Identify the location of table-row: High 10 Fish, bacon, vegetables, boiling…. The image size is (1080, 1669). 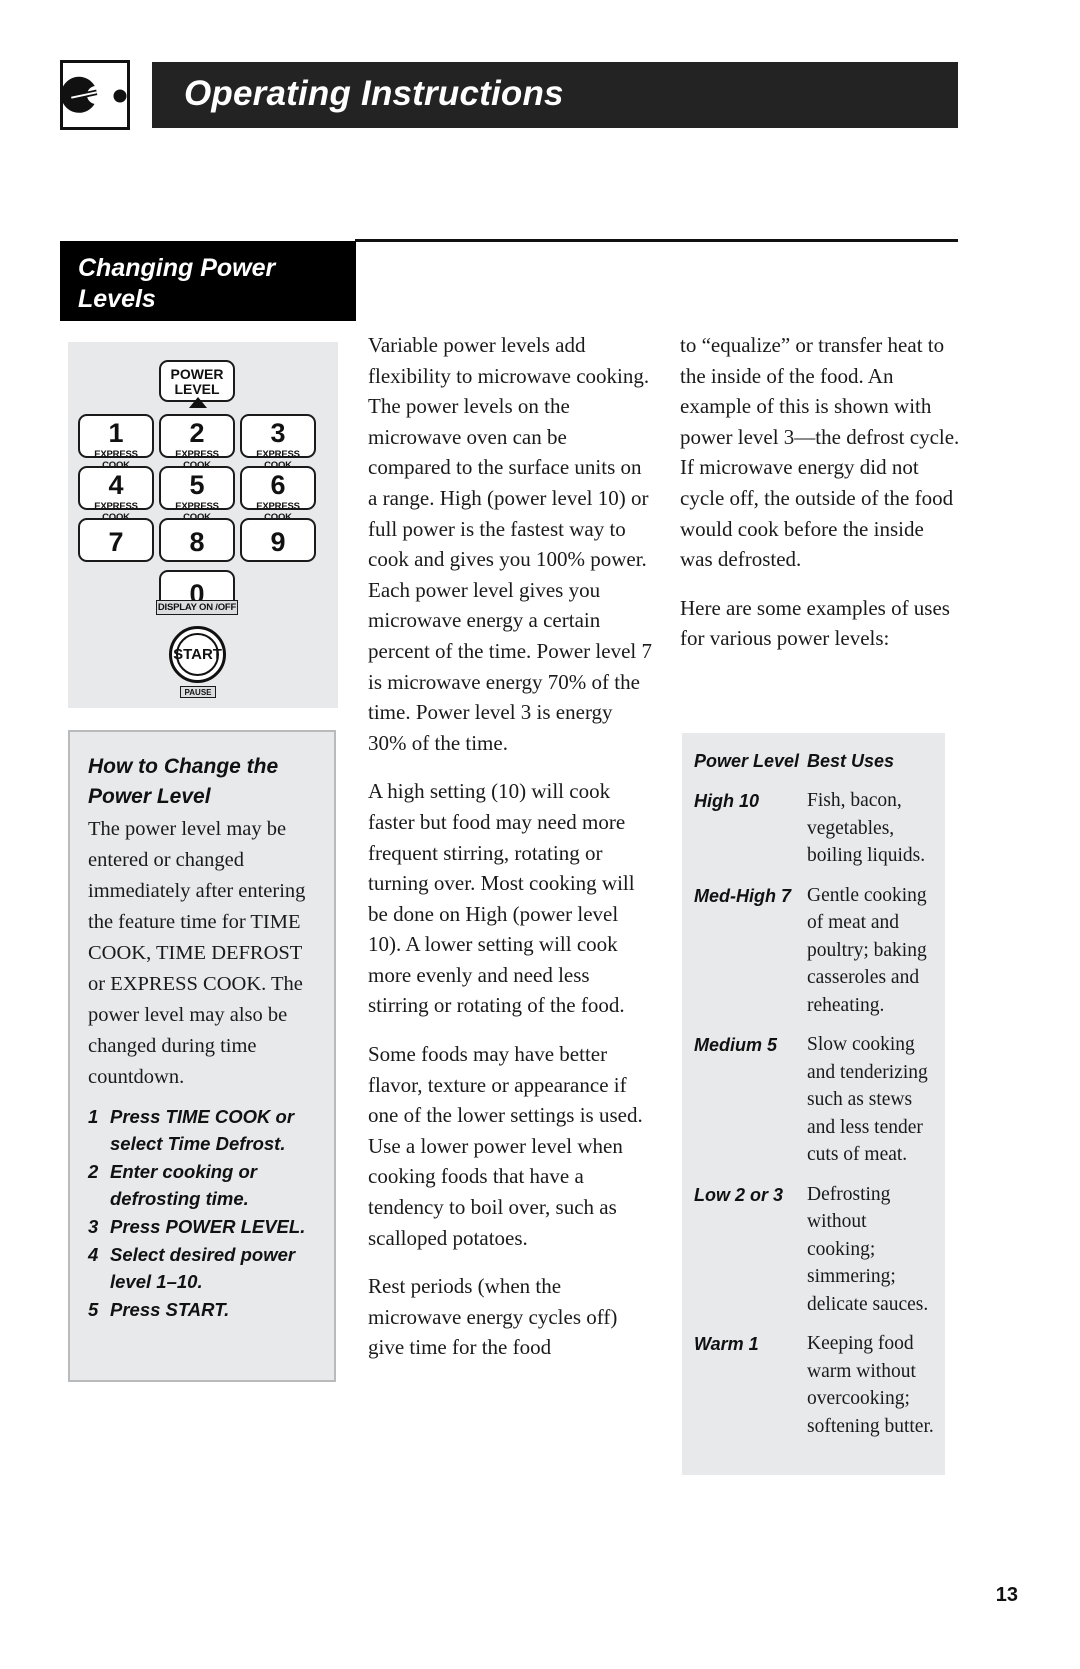
(813, 828).